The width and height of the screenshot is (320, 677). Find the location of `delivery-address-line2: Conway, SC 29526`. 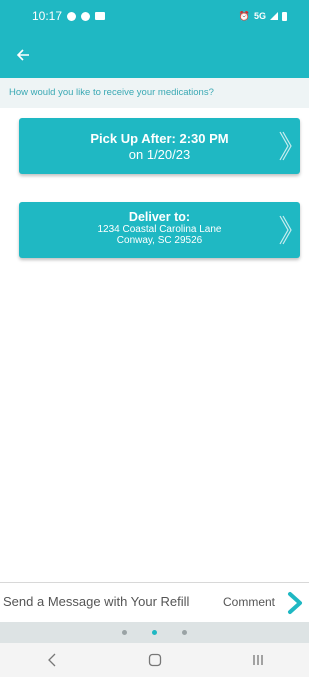

delivery-address-line2: Conway, SC 29526 is located at coordinates (159, 240).